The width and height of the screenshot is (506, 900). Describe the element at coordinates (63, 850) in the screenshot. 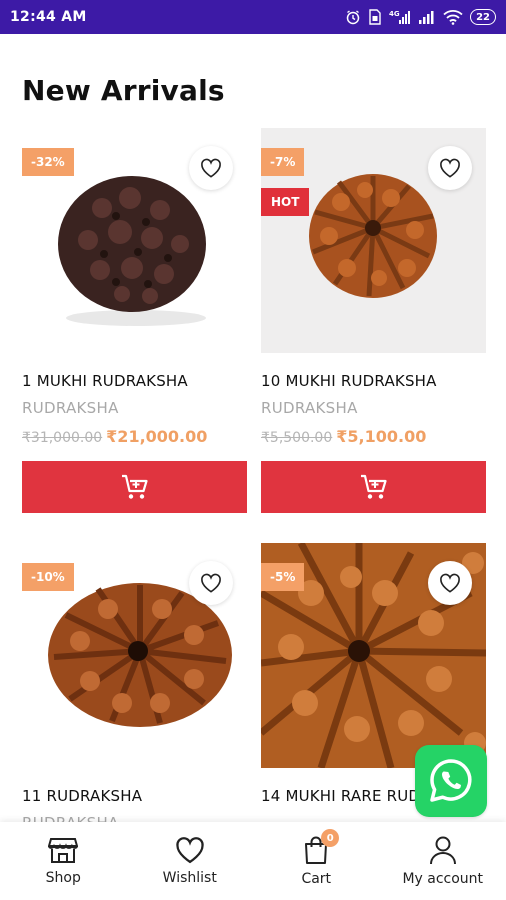

I see `shop-icon` at that location.